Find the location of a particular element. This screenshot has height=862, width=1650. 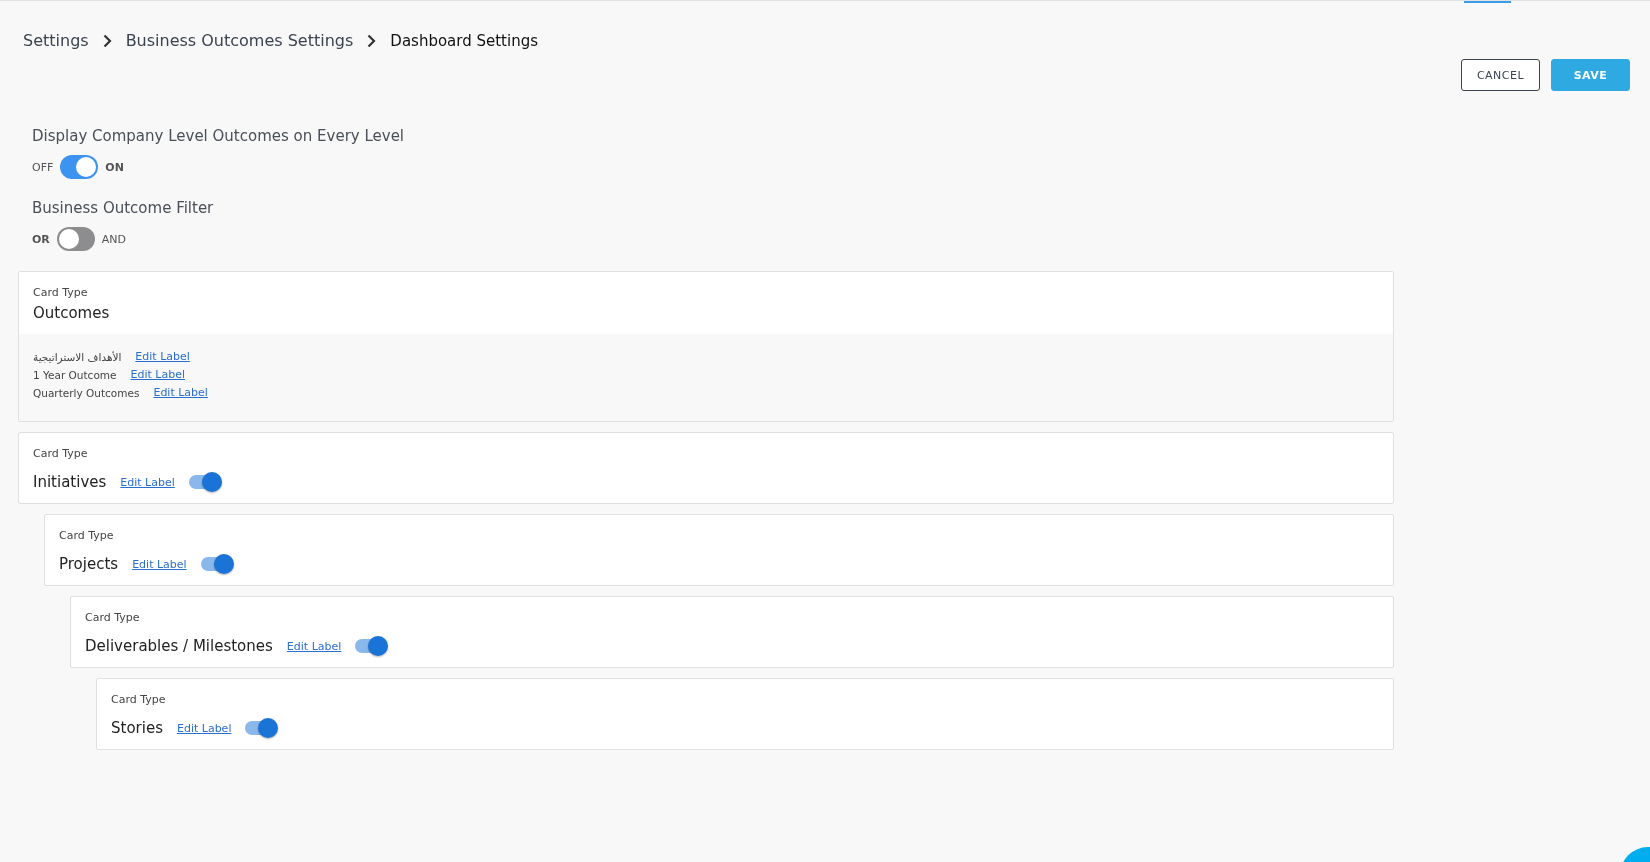

cancel-button: CANCEL is located at coordinates (1500, 75).